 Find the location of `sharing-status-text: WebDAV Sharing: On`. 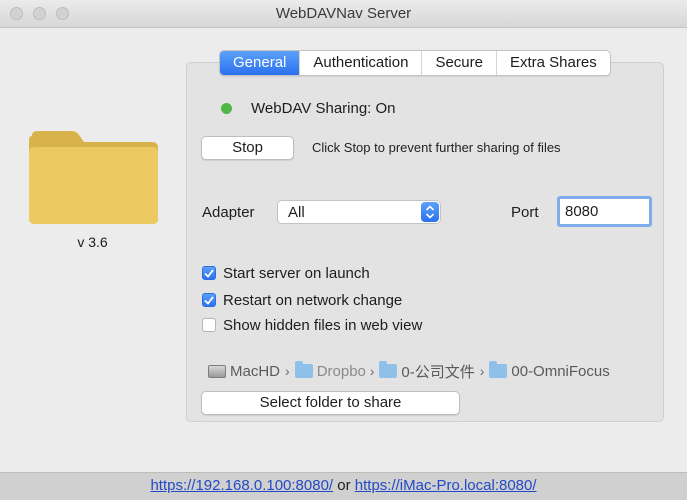

sharing-status-text: WebDAV Sharing: On is located at coordinates (323, 108).